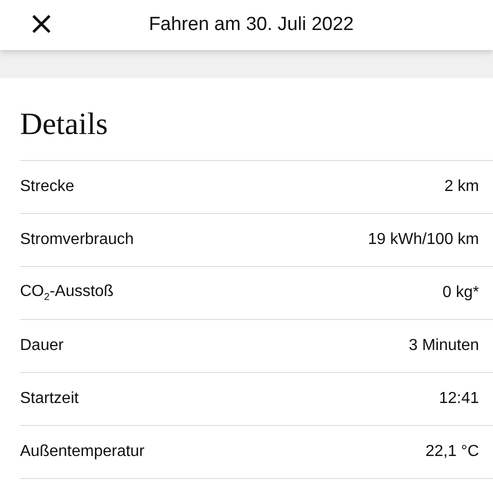  Describe the element at coordinates (82, 452) in the screenshot. I see `detail-label: Außentemperatur` at that location.